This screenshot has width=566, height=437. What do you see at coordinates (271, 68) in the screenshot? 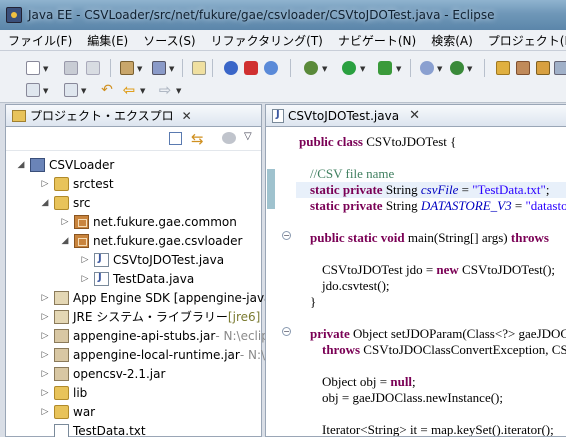
I see `appengine-deploy-icon` at bounding box center [271, 68].